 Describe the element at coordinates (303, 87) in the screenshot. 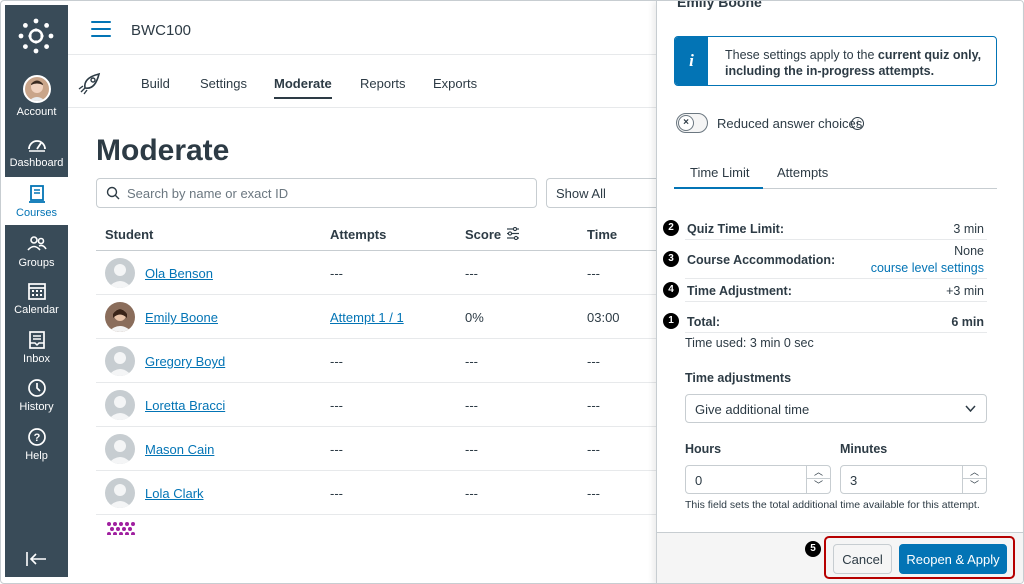

I see `tab-moderate: Moderate` at that location.